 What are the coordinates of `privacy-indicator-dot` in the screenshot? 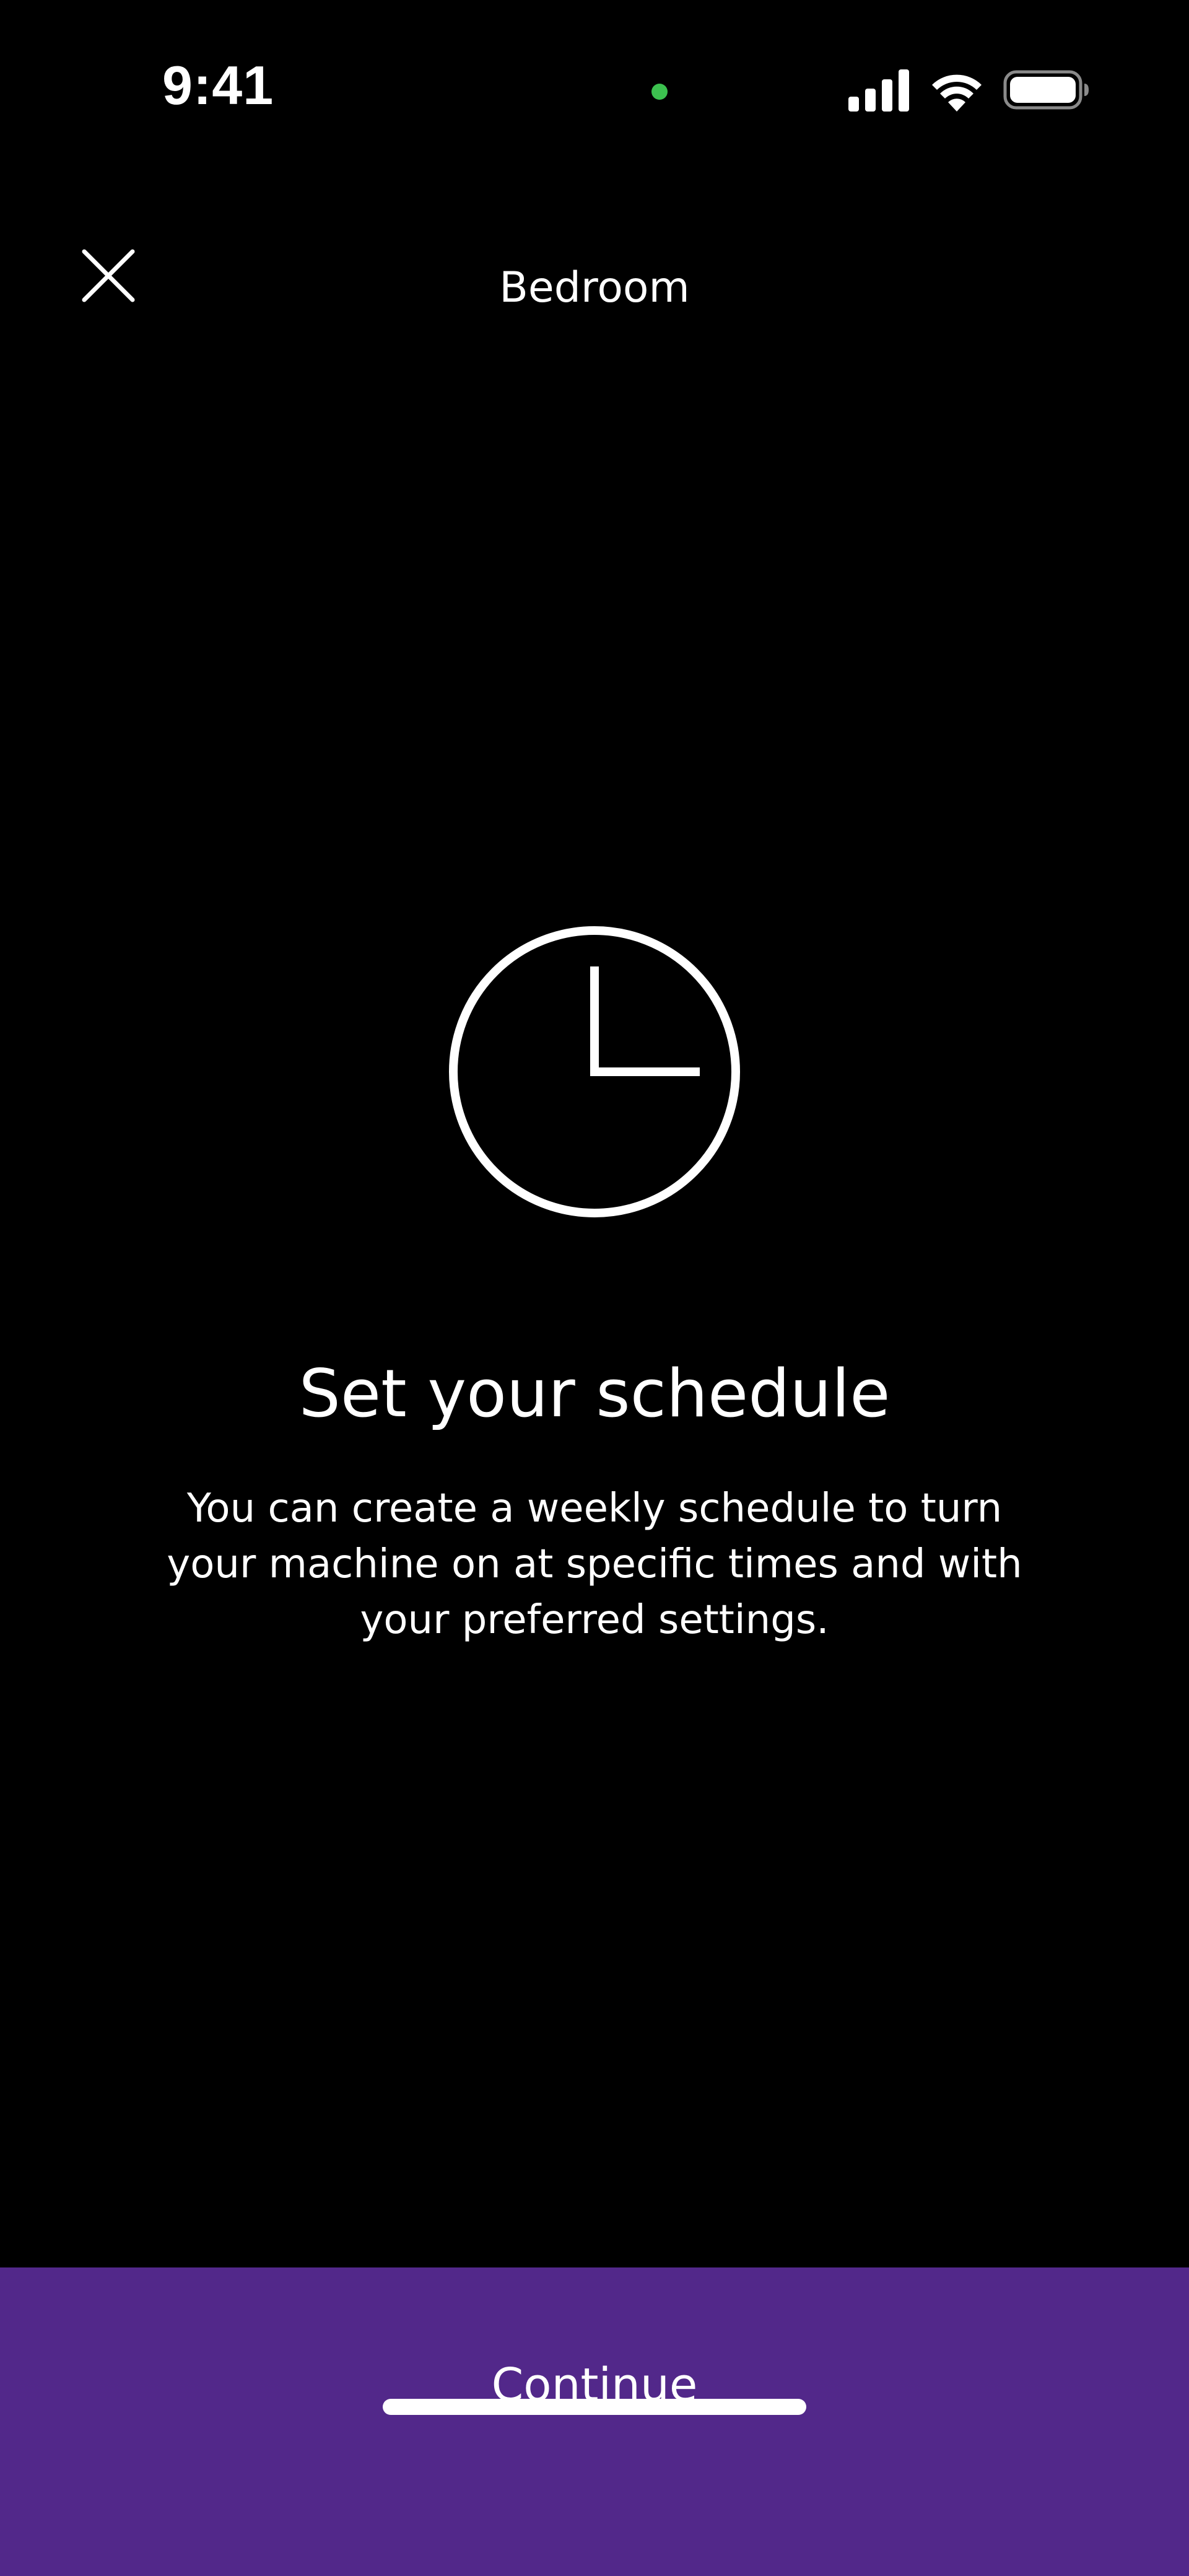 It's located at (659, 92).